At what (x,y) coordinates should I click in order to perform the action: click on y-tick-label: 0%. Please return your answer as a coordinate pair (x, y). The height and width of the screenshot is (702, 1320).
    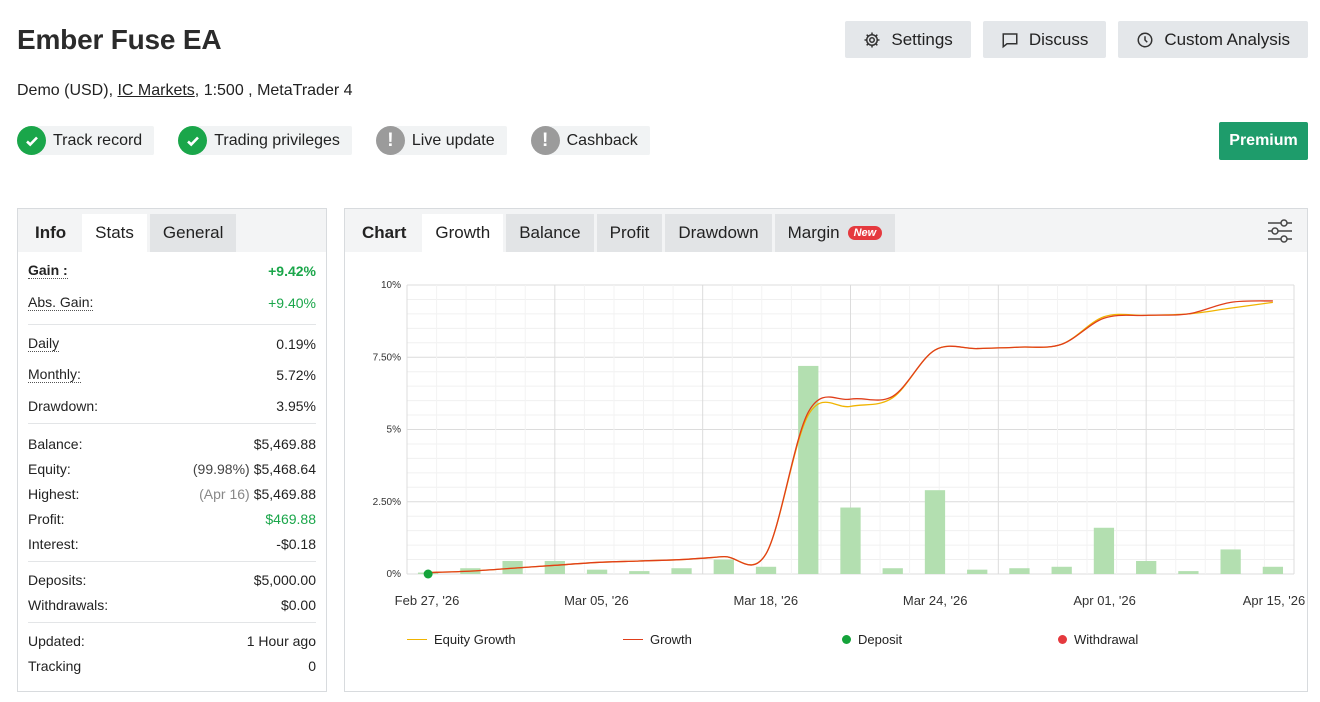
    Looking at the image, I should click on (394, 574).